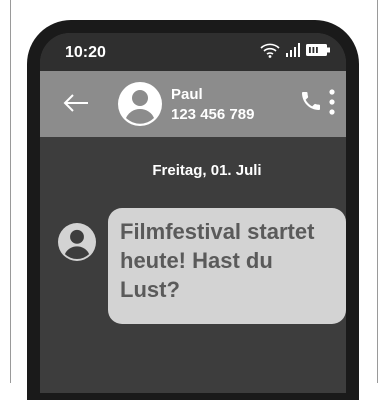  I want to click on more-vertical-icon, so click(332, 104).